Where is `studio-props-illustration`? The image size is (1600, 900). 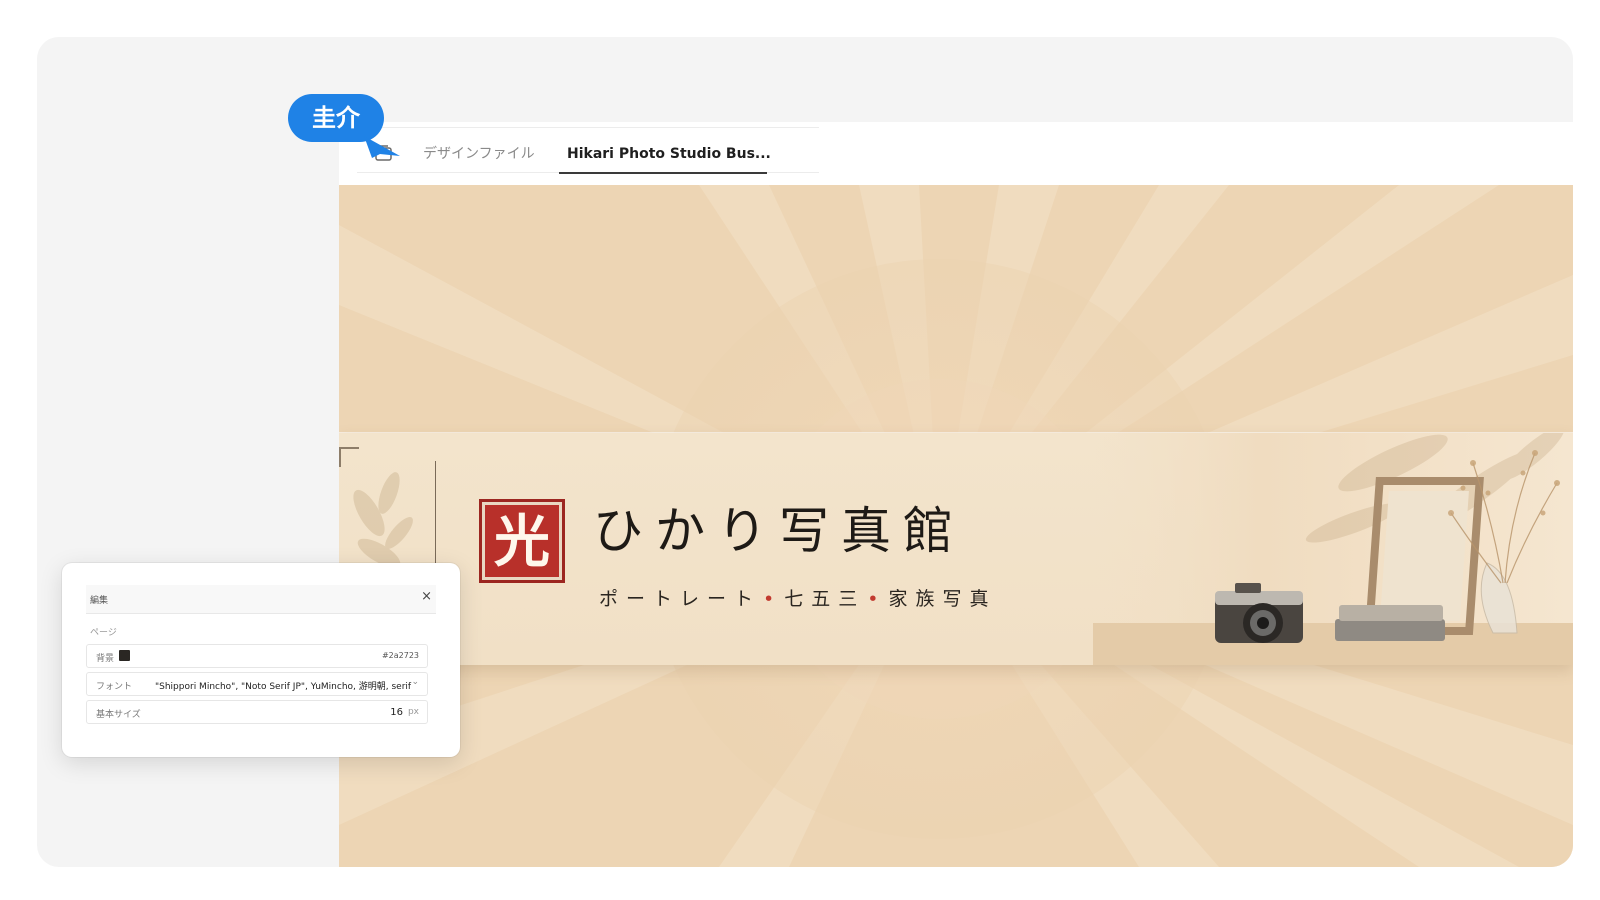 studio-props-illustration is located at coordinates (1333, 549).